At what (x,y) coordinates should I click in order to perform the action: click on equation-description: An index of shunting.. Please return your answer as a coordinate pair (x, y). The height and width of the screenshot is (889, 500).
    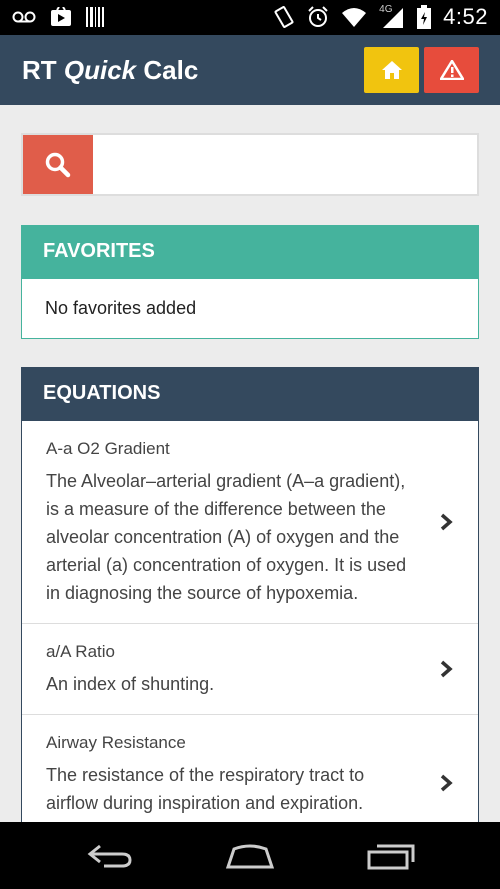
    Looking at the image, I should click on (130, 684).